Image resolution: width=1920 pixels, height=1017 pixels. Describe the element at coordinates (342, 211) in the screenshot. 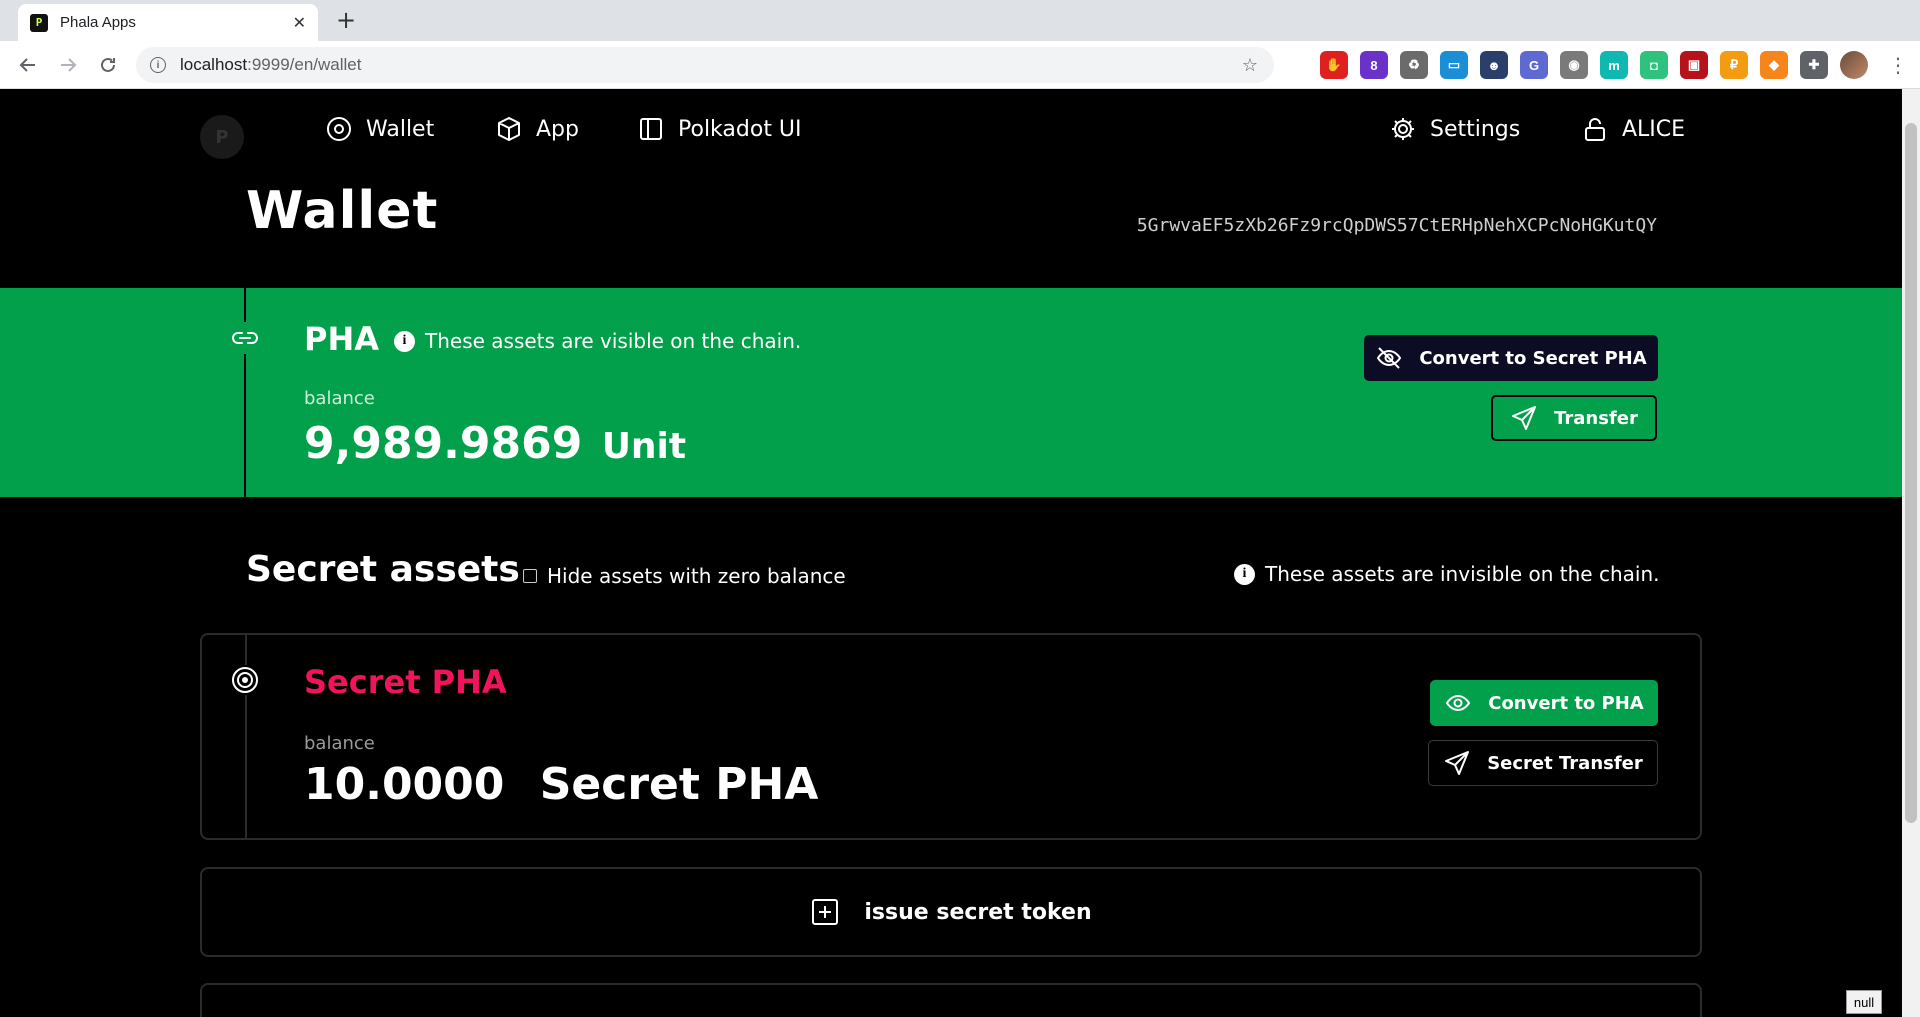

I see `page-title: Wallet` at that location.